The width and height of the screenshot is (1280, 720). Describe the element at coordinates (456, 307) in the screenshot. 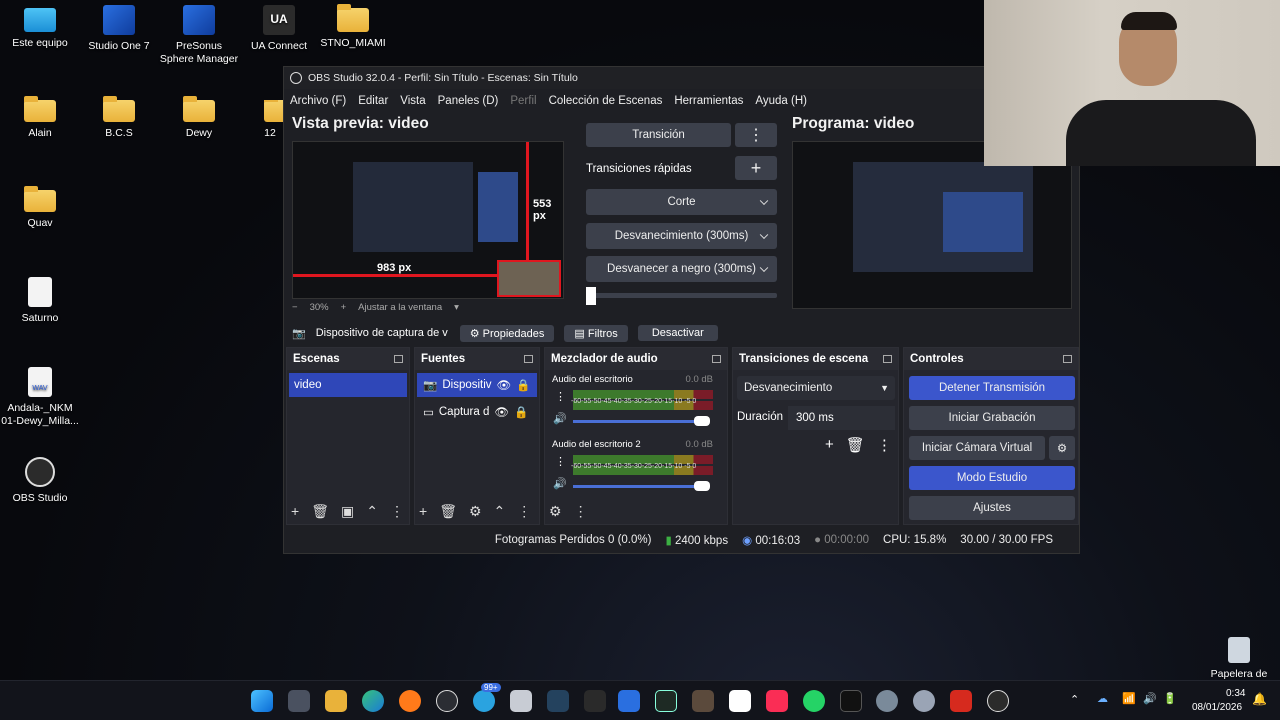

I see `chevron-down-icon: ▾` at that location.